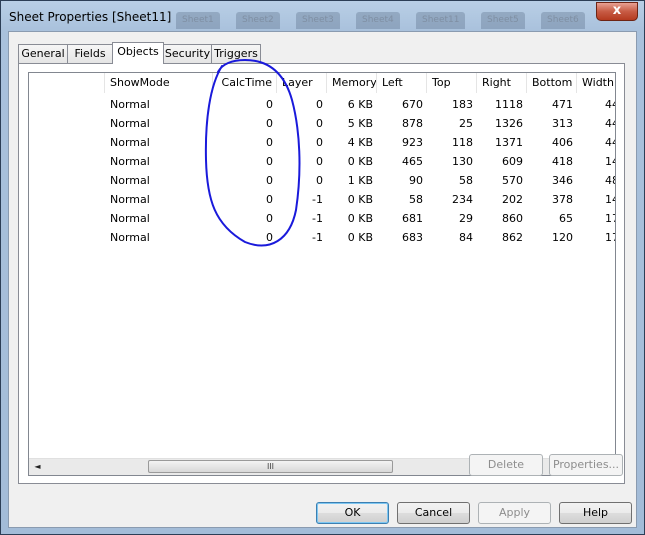  I want to click on grip-icon: III, so click(270, 466).